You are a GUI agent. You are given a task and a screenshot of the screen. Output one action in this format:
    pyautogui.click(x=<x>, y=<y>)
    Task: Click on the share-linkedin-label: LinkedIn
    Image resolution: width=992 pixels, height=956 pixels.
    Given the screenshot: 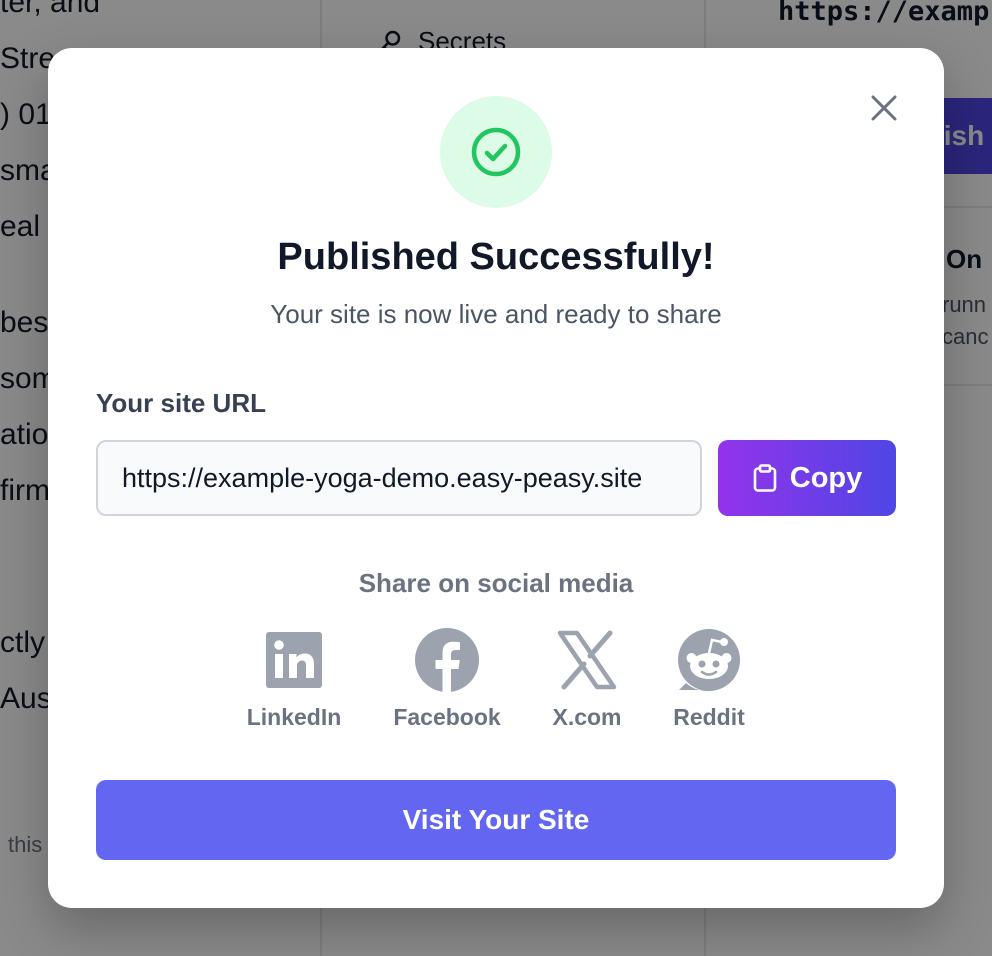 What is the action you would take?
    pyautogui.click(x=294, y=717)
    